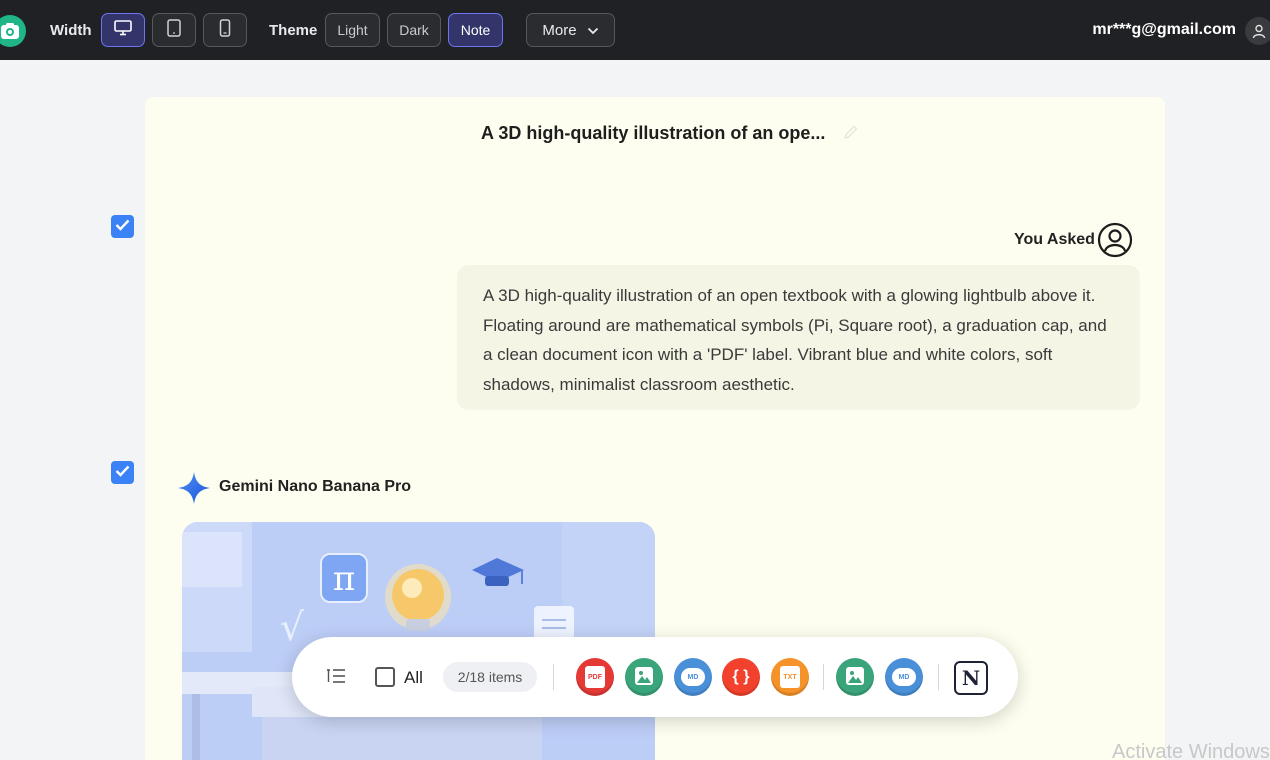 Image resolution: width=1270 pixels, height=760 pixels. I want to click on model-name: Gemini Nano Banana Pro, so click(315, 486).